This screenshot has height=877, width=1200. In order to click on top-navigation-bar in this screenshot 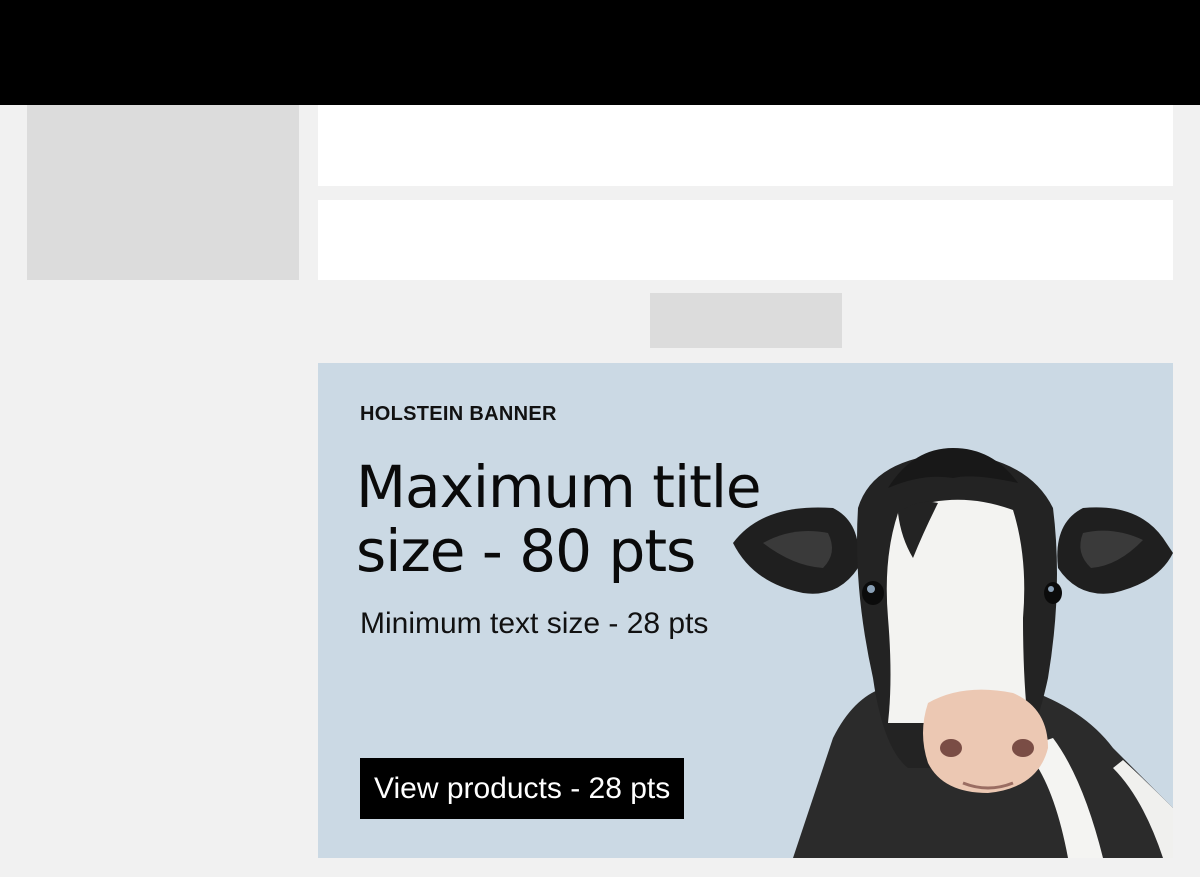, I will do `click(600, 52)`.